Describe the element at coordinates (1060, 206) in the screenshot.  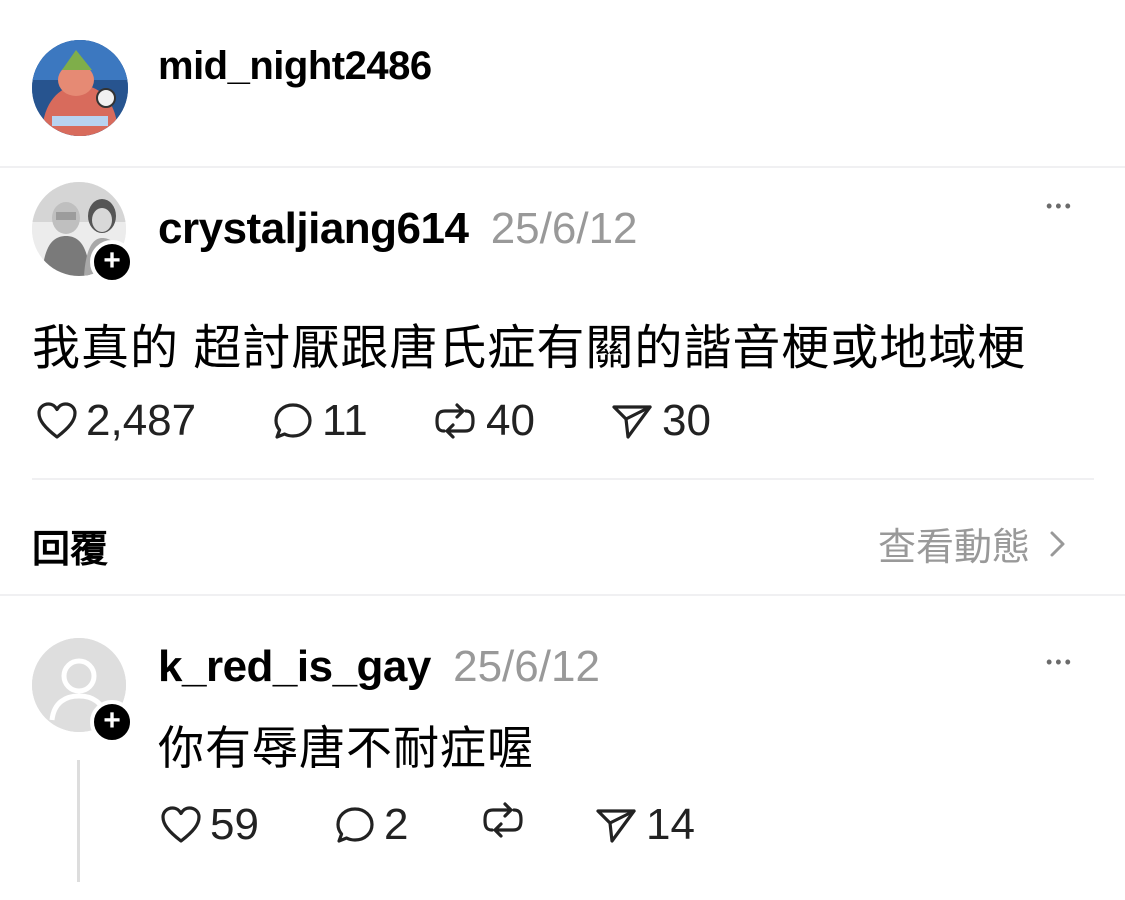
I see `post-more-icon: •••` at that location.